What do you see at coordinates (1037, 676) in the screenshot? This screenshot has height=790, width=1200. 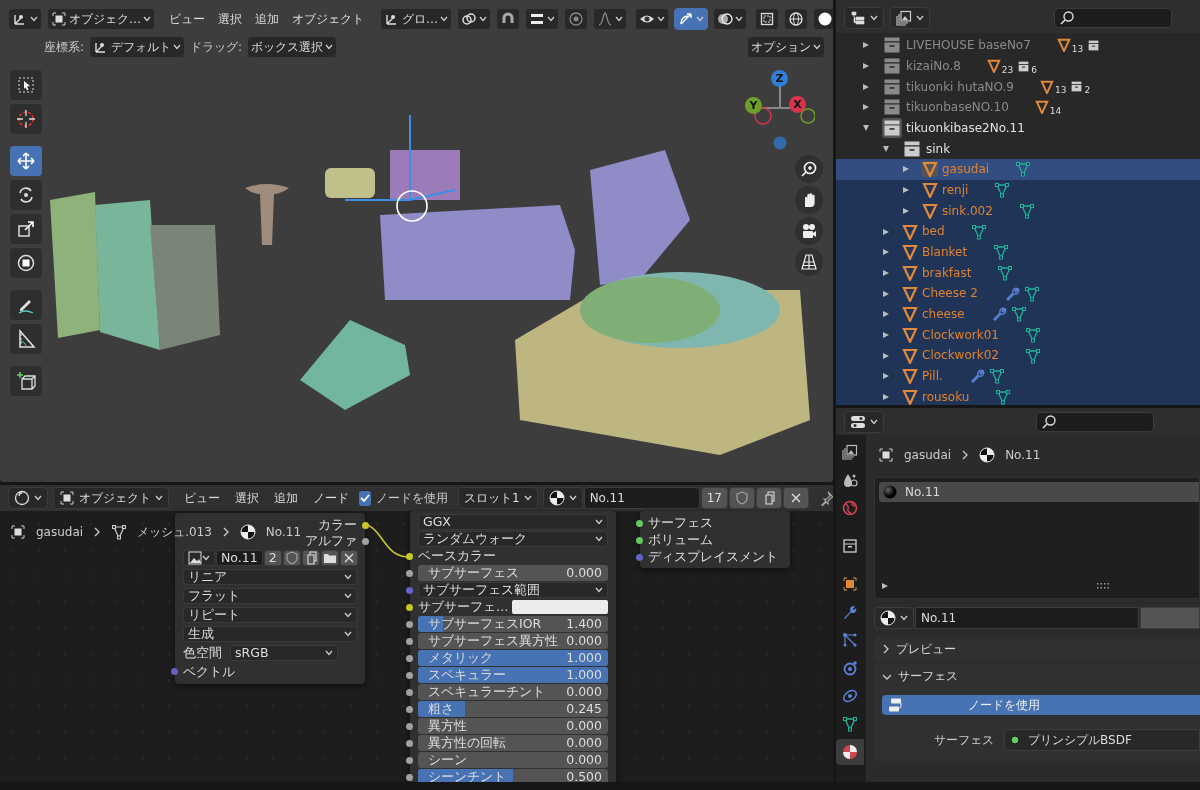 I see `panel-header: サーフェス` at bounding box center [1037, 676].